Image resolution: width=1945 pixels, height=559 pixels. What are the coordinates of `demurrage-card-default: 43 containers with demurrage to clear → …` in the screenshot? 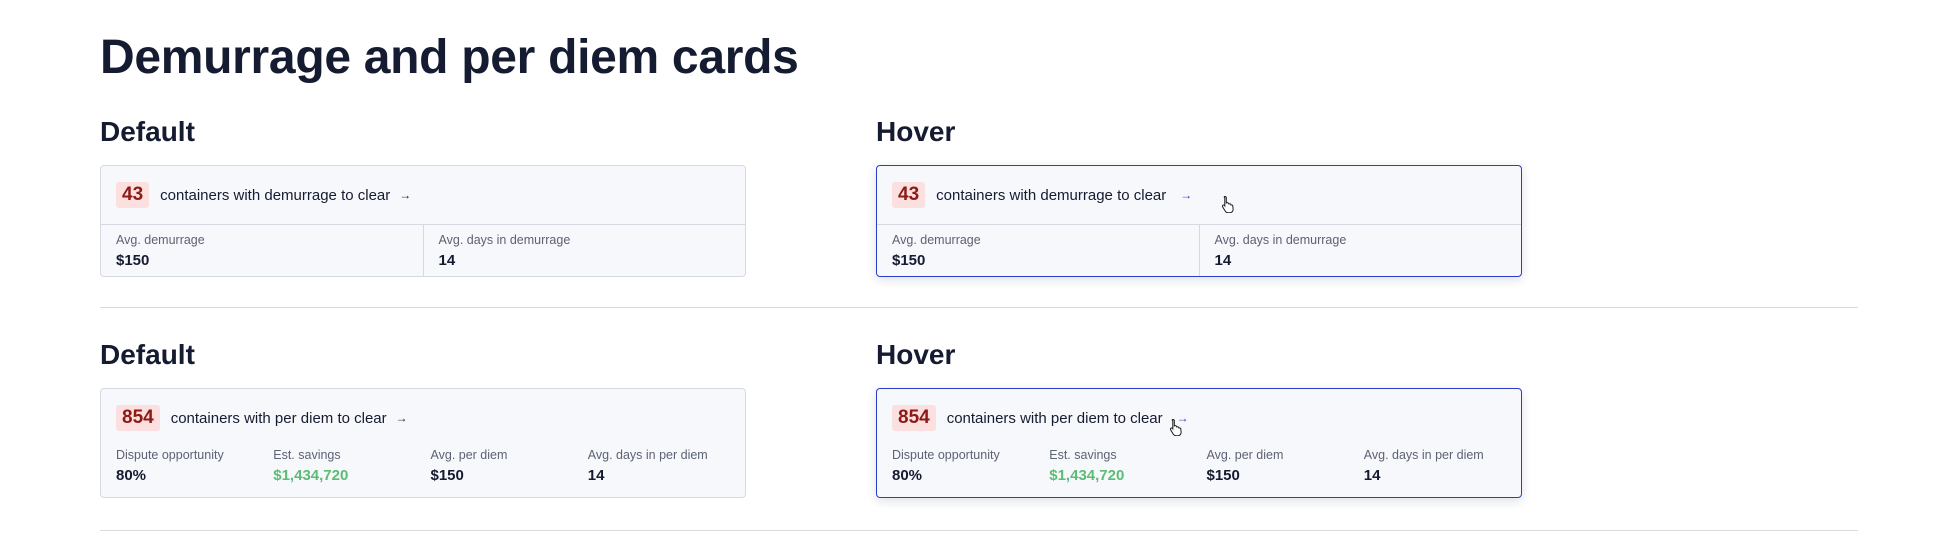 It's located at (423, 221).